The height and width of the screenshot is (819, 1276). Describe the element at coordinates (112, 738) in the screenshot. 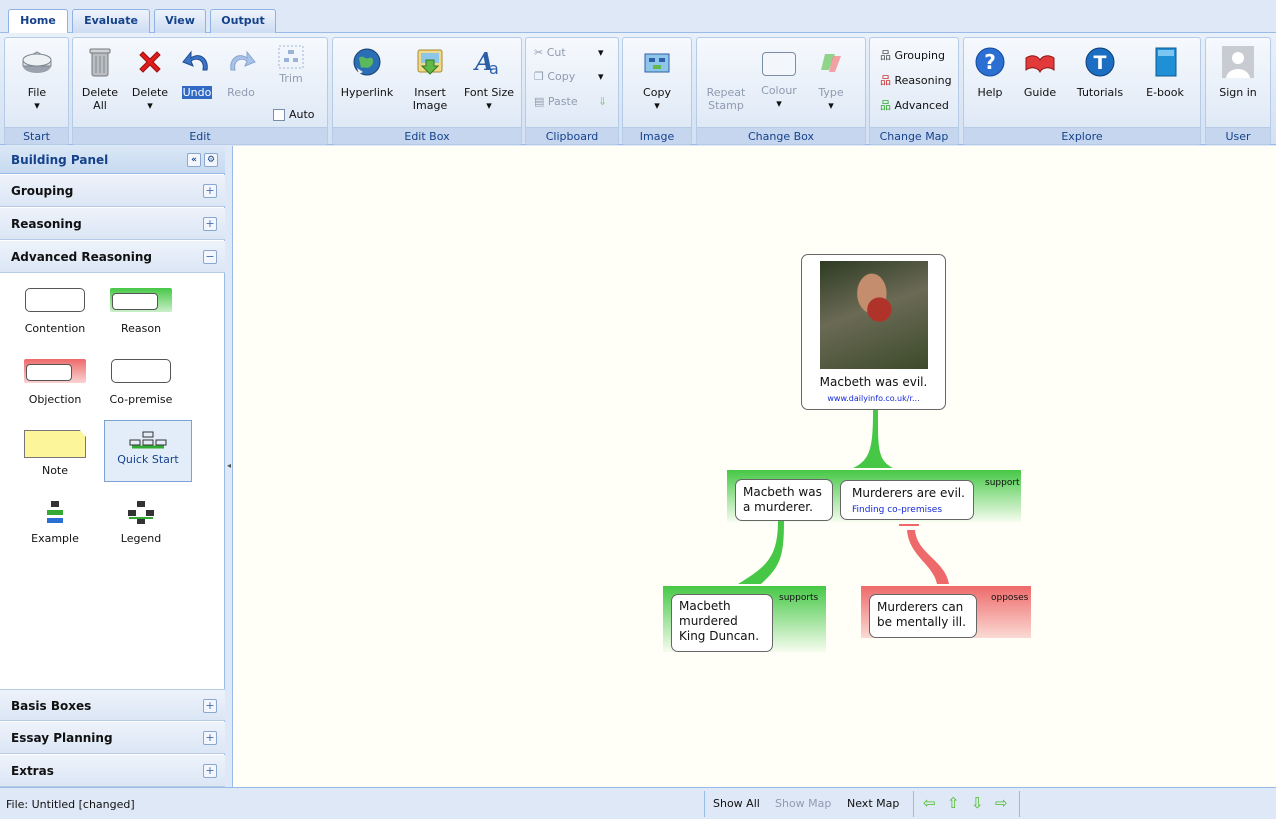

I see `section-essay-planning: Essay Planning +` at that location.